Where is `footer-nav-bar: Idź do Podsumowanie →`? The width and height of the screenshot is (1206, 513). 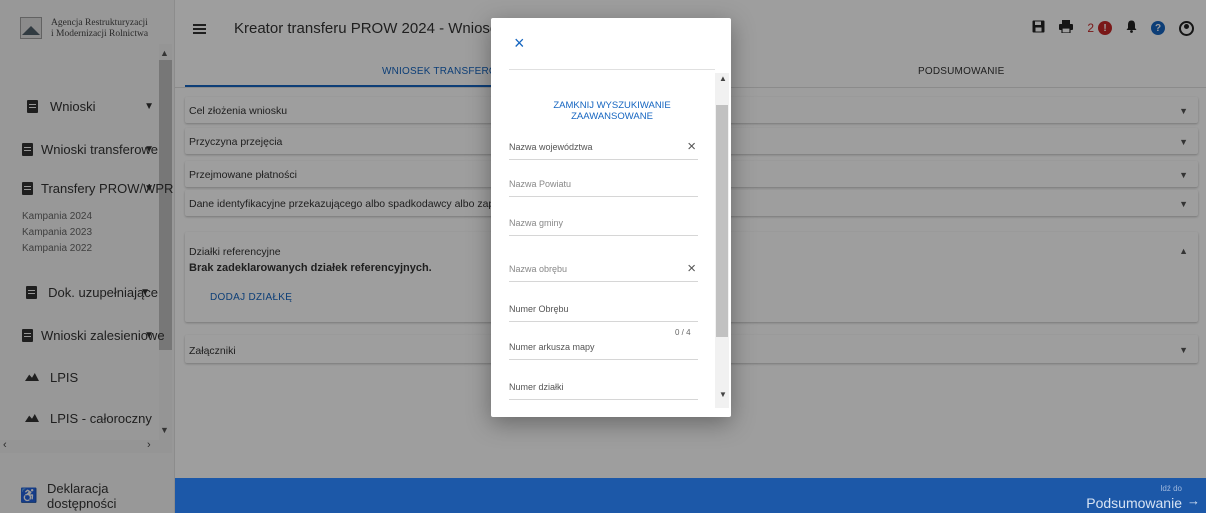 footer-nav-bar: Idź do Podsumowanie → is located at coordinates (690, 495).